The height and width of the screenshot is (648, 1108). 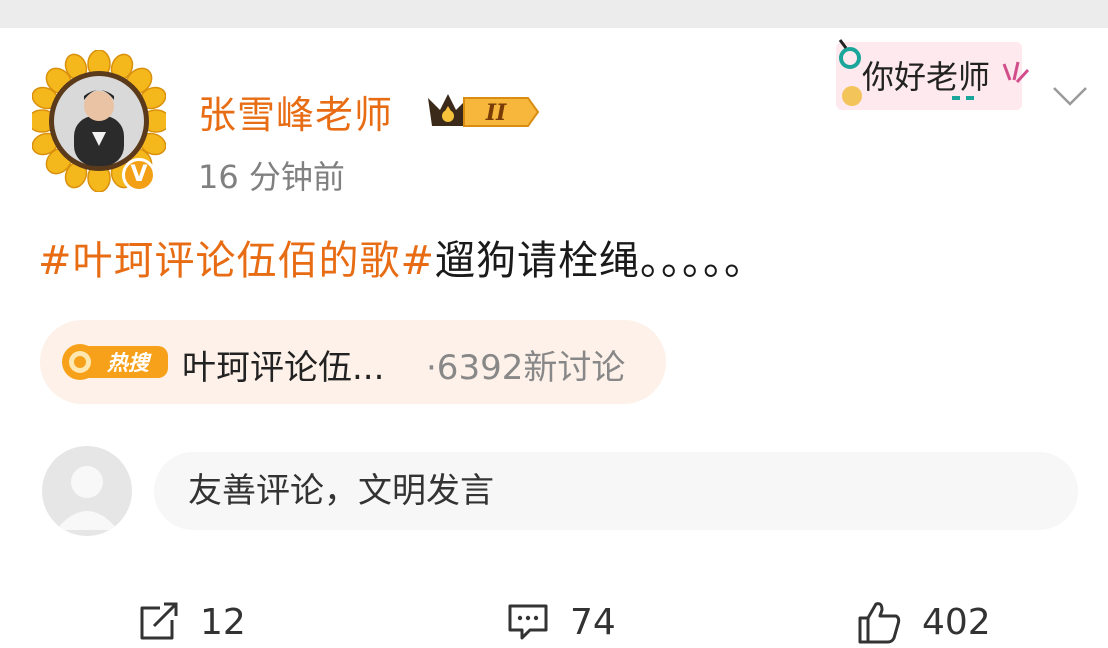 I want to click on hot-search-badge: 热搜, so click(x=115, y=362).